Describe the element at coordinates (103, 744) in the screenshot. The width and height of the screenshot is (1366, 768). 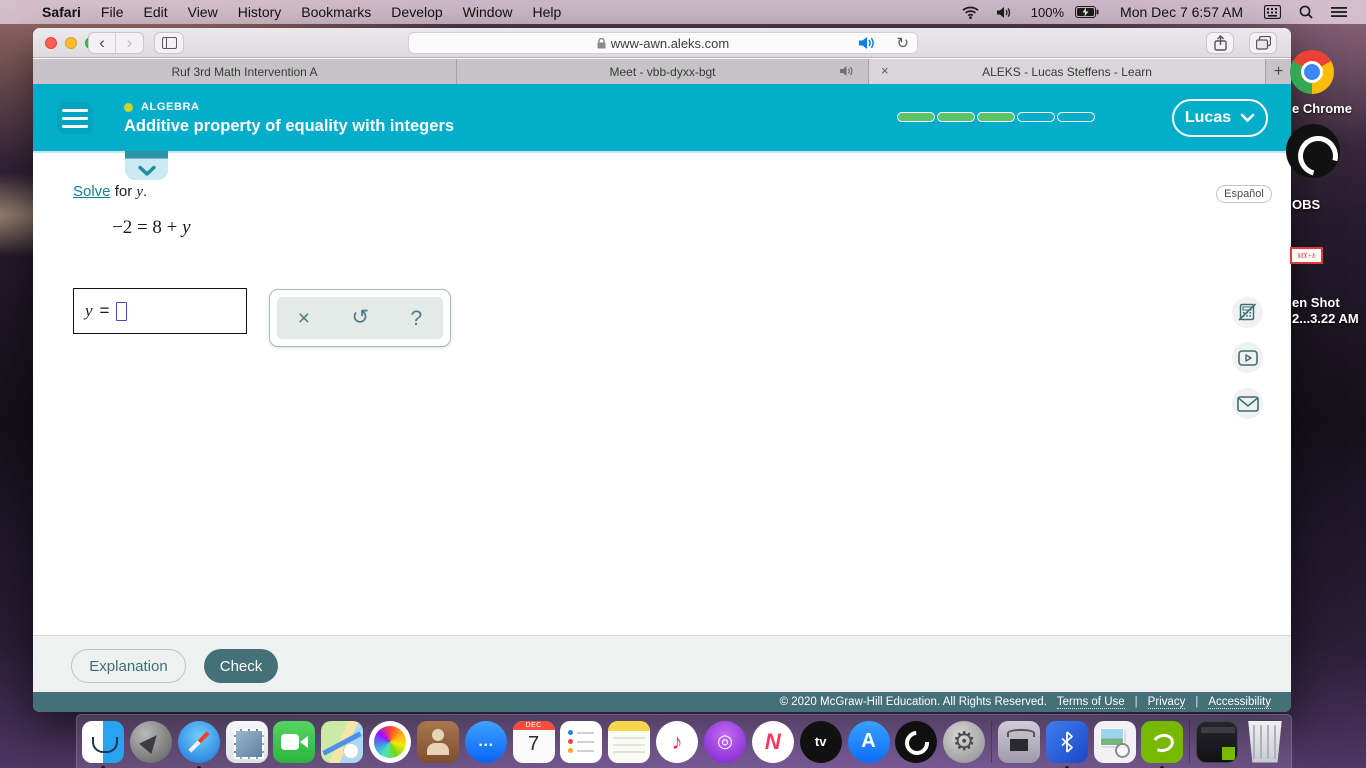
I see `dock-finder-icon` at that location.